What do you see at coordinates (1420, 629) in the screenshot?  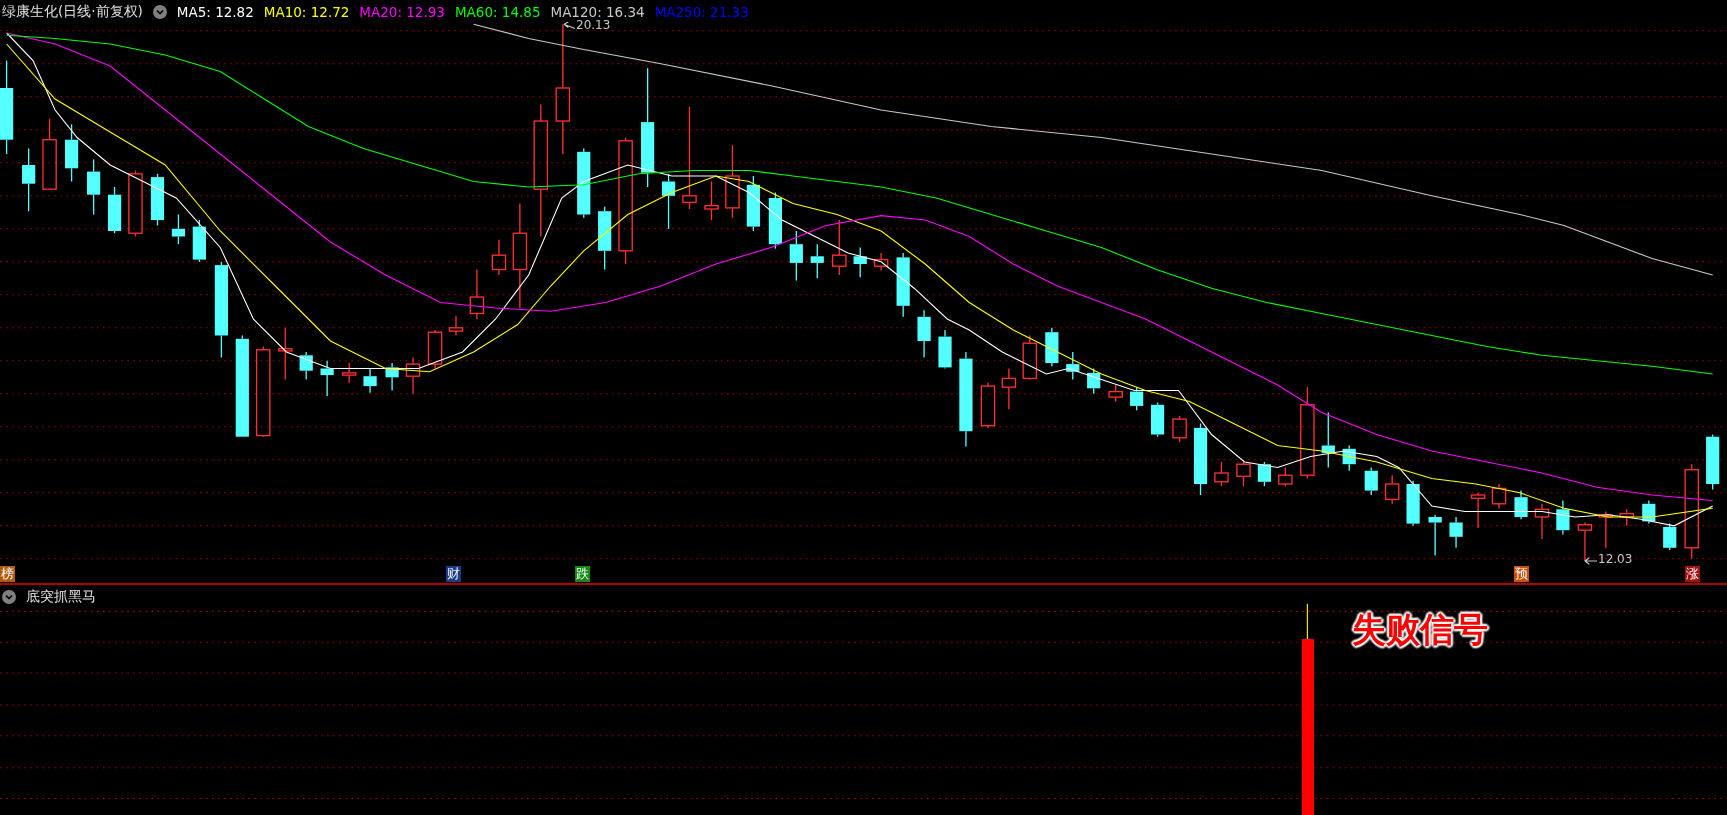 I see `annotation-text: 失败信号` at bounding box center [1420, 629].